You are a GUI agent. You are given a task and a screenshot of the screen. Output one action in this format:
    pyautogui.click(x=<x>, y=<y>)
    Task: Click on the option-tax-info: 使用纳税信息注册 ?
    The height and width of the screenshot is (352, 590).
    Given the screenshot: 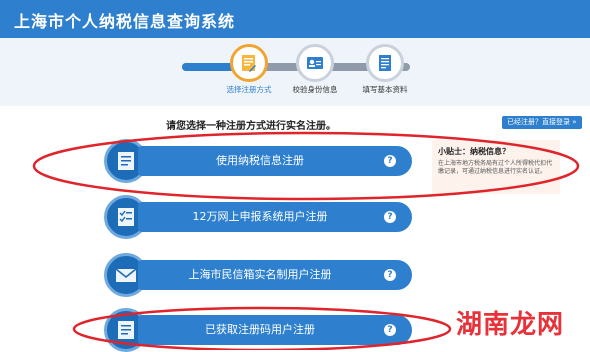 What is the action you would take?
    pyautogui.click(x=258, y=161)
    